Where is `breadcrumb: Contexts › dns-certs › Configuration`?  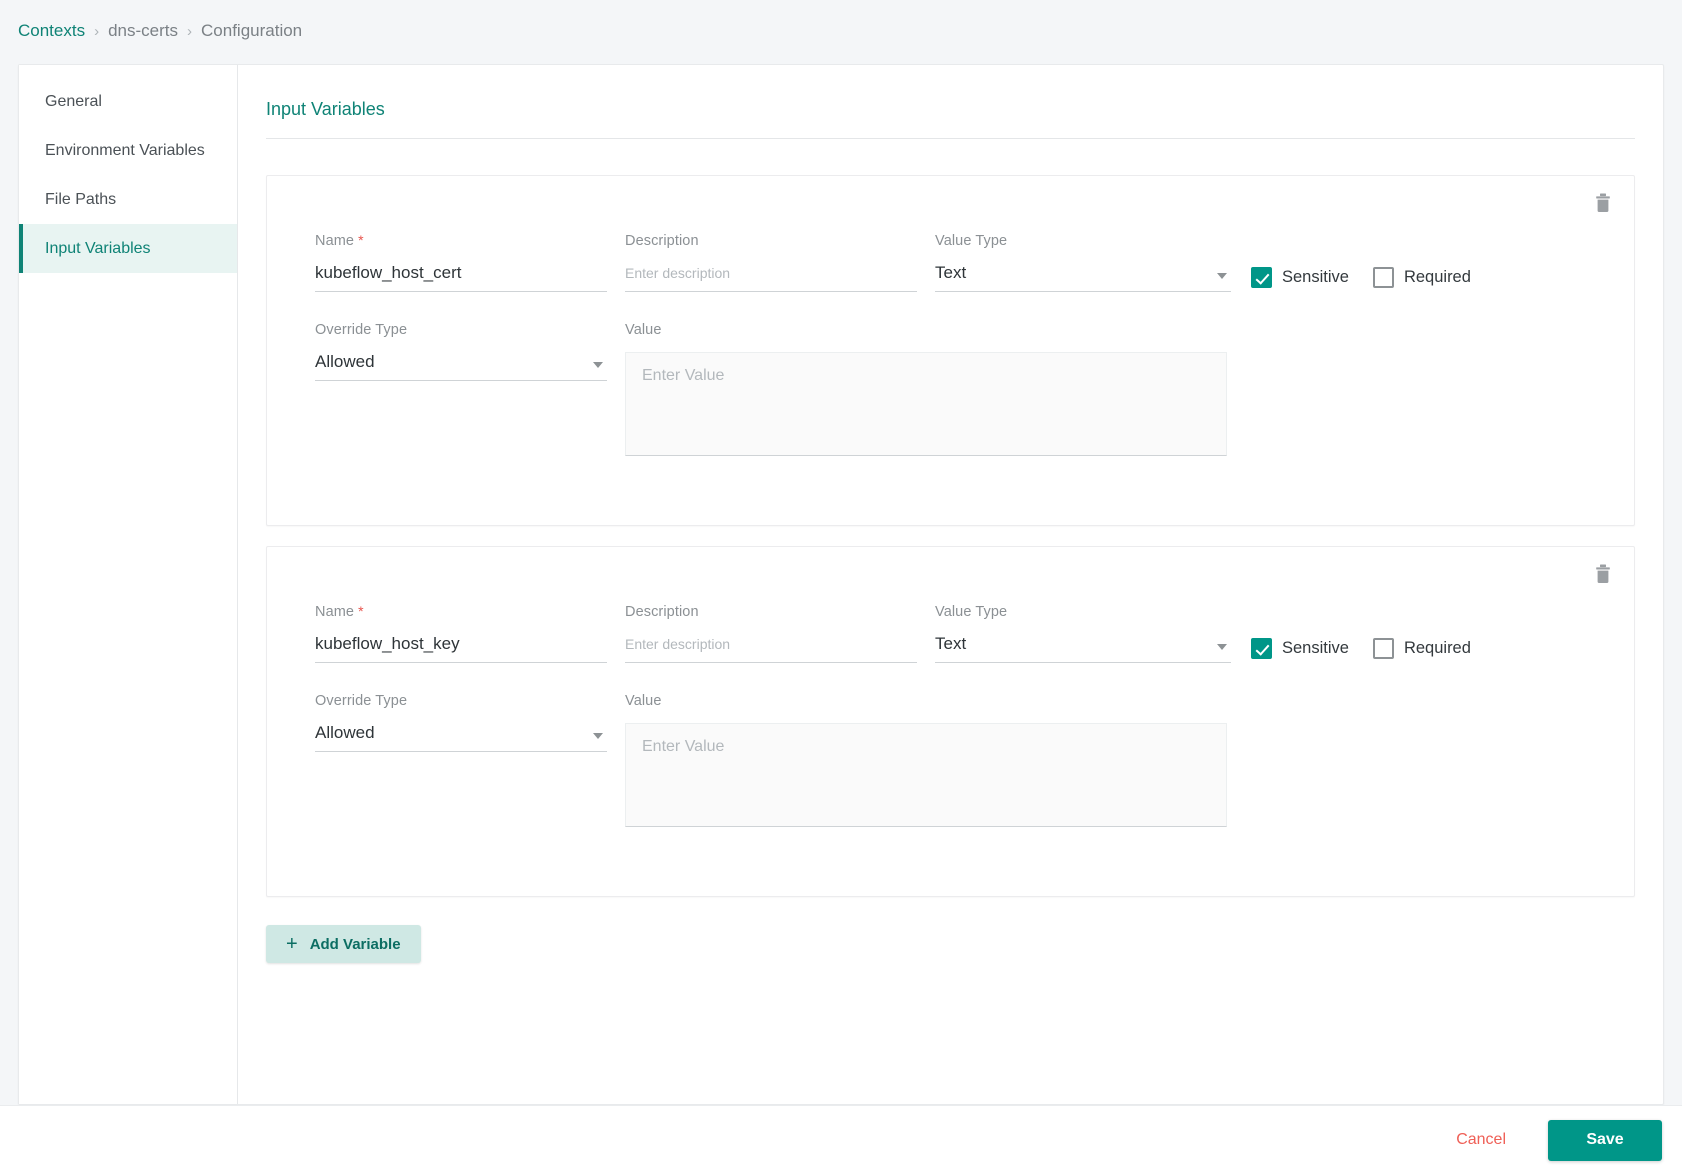
breadcrumb: Contexts › dns-certs › Configuration is located at coordinates (160, 31).